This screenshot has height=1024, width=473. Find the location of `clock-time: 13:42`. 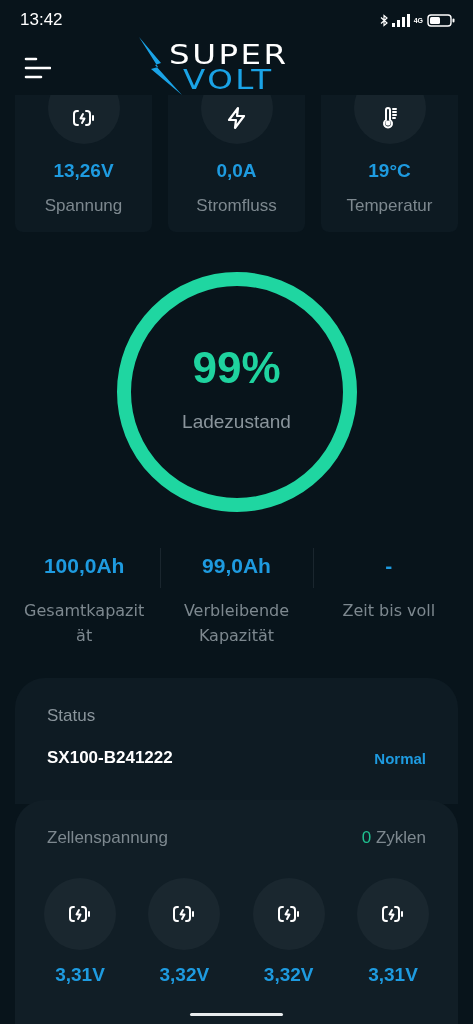

clock-time: 13:42 is located at coordinates (41, 20).